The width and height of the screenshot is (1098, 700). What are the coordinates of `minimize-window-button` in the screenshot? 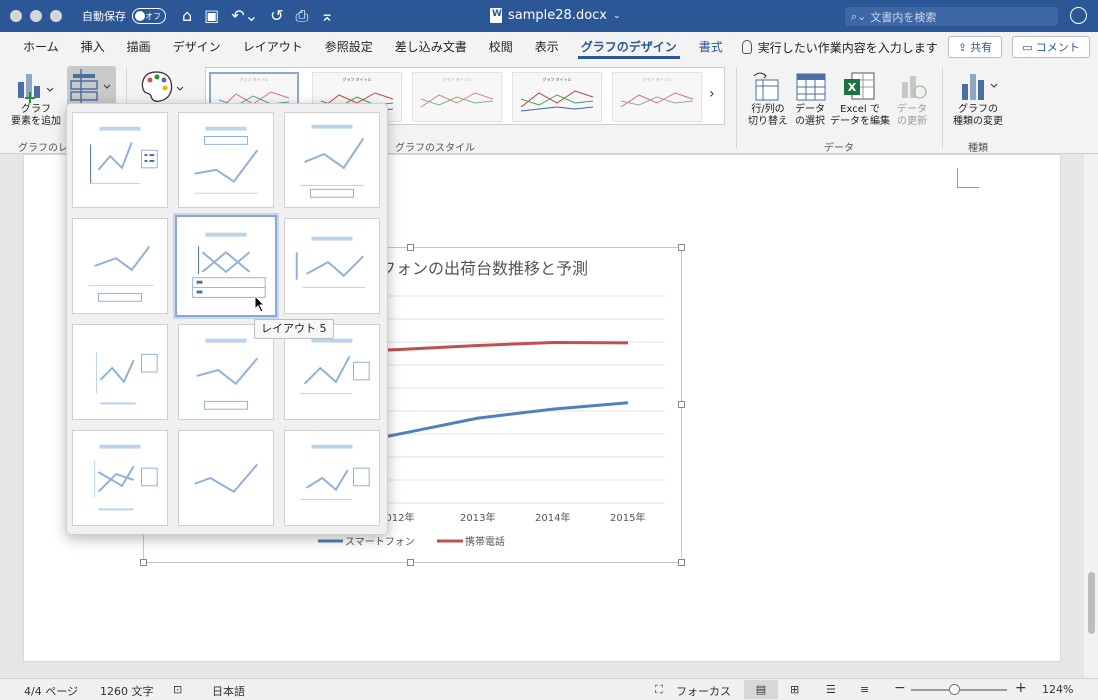 It's located at (36, 16).